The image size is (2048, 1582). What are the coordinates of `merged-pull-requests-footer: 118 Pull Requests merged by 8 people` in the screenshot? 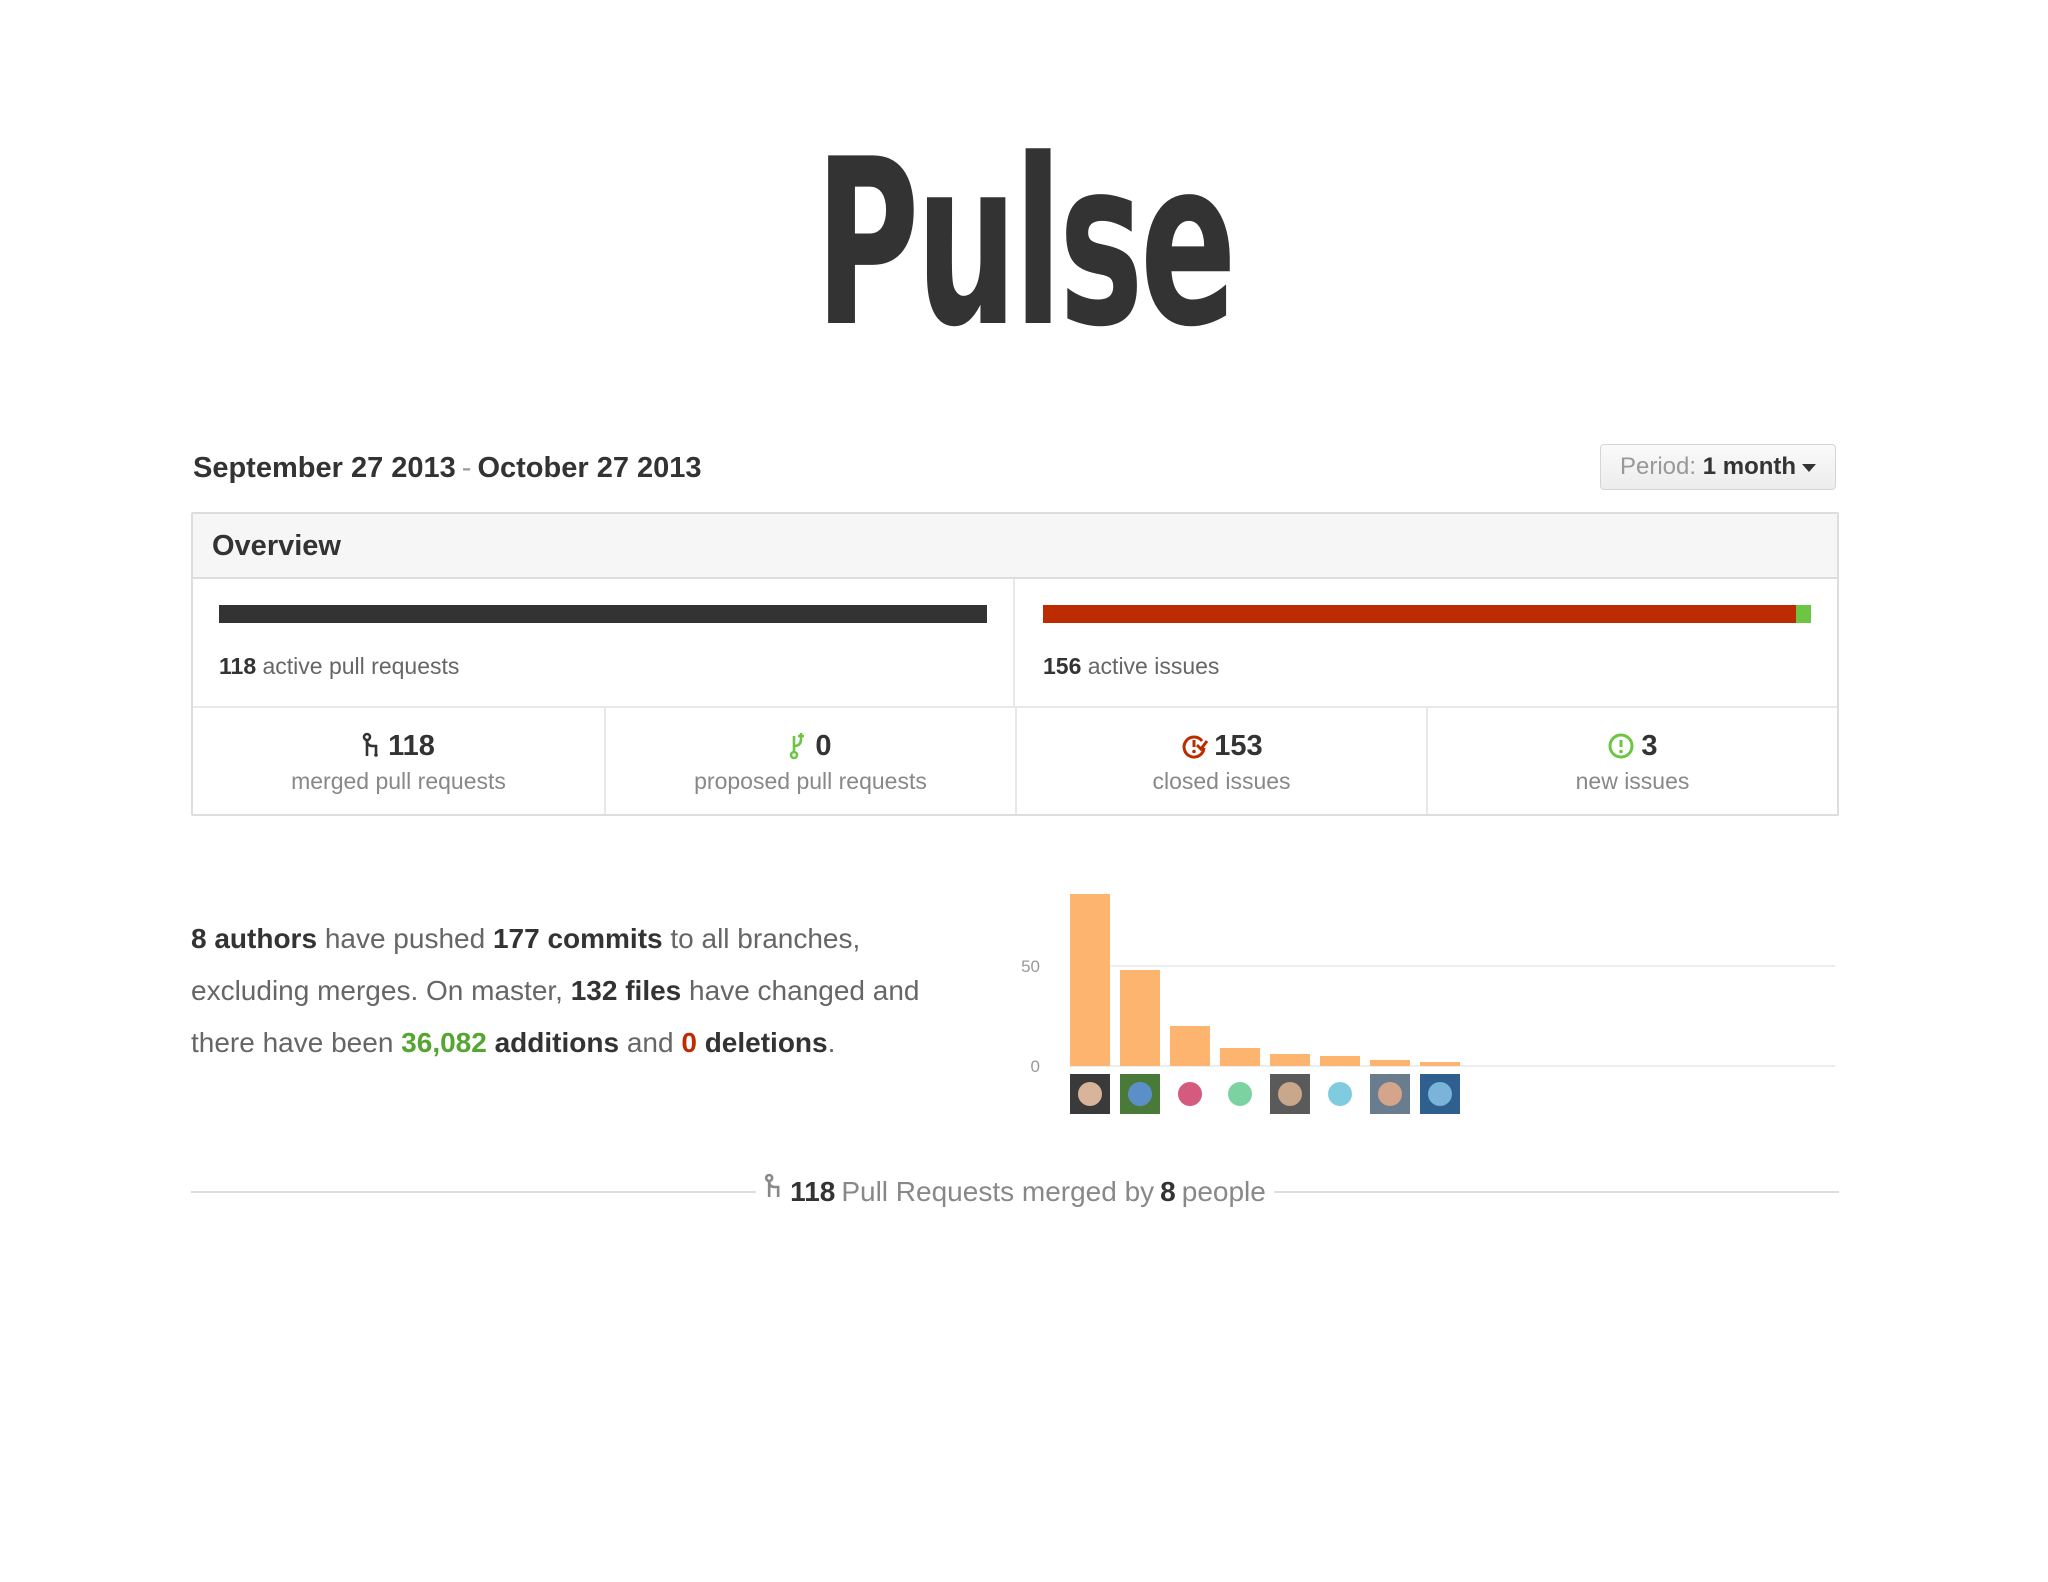 It's located at (1015, 1192).